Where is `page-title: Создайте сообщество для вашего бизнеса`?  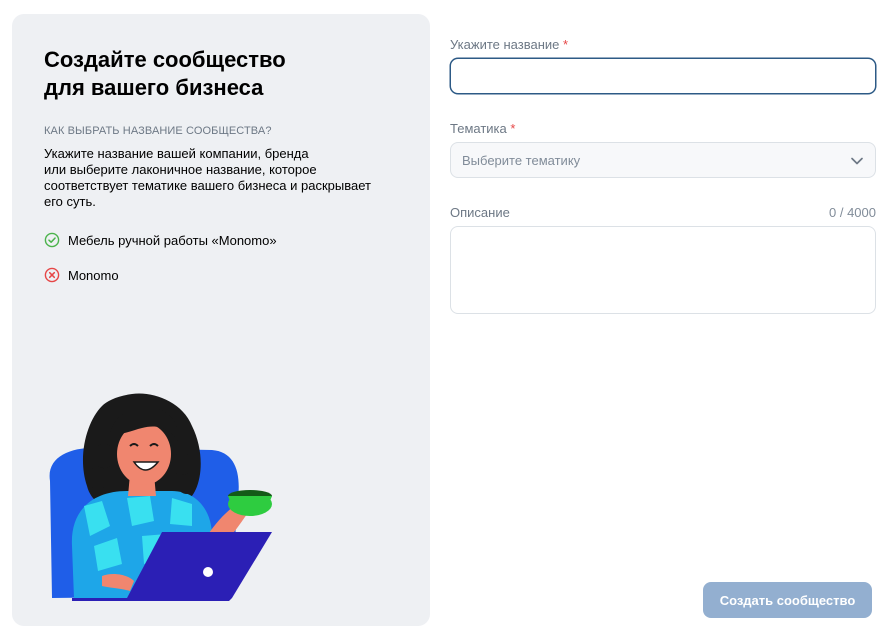
page-title: Создайте сообщество для вашего бизнеса is located at coordinates (214, 74).